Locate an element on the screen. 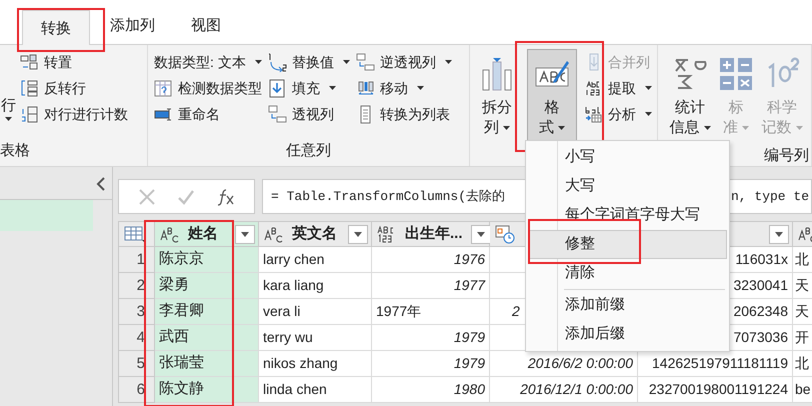 The height and width of the screenshot is (406, 812). column-title: 姓名 is located at coordinates (203, 234).